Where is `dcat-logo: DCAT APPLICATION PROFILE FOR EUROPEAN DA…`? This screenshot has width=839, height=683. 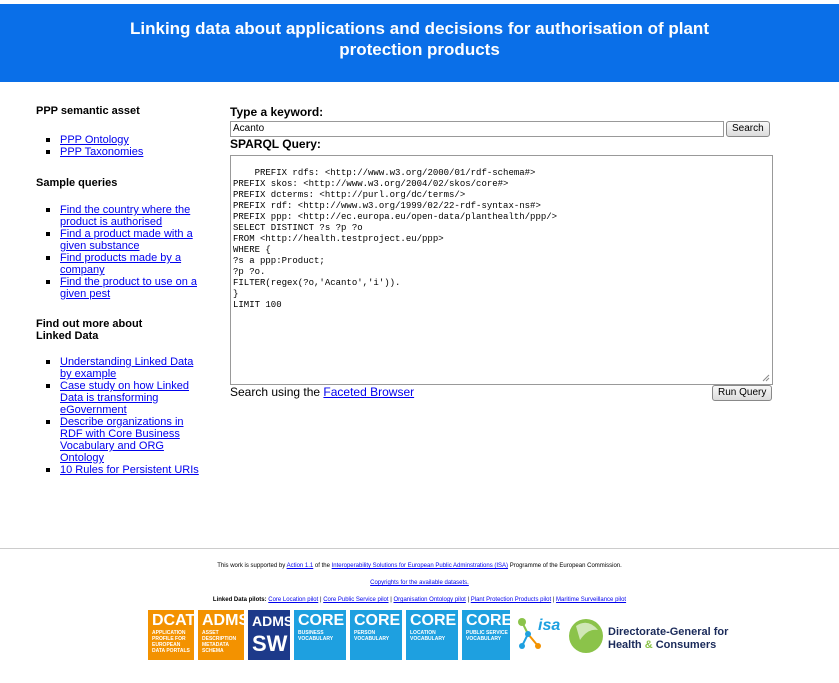 dcat-logo: DCAT APPLICATION PROFILE FOR EUROPEAN DA… is located at coordinates (171, 635).